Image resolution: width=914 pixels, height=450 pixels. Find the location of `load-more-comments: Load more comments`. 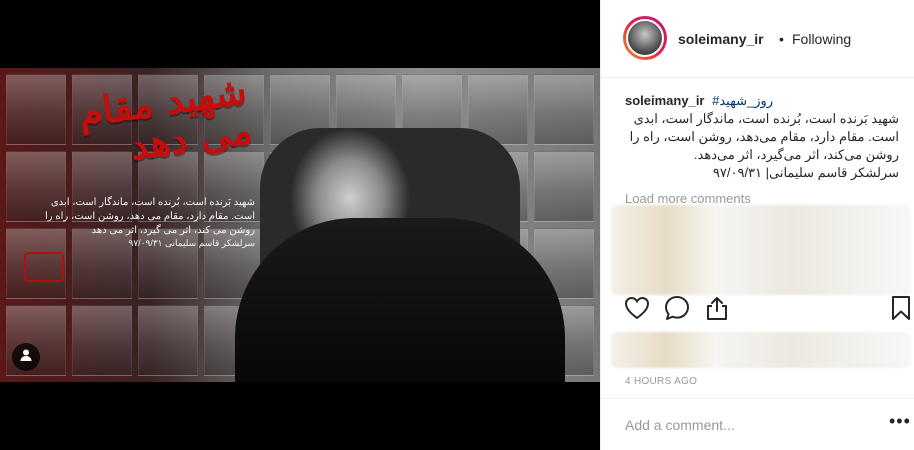

load-more-comments: Load more comments is located at coordinates (688, 198).